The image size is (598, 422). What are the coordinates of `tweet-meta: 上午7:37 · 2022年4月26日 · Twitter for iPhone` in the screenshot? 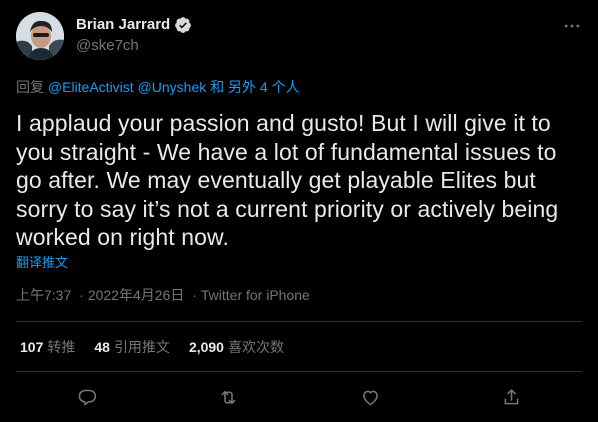 It's located at (163, 295).